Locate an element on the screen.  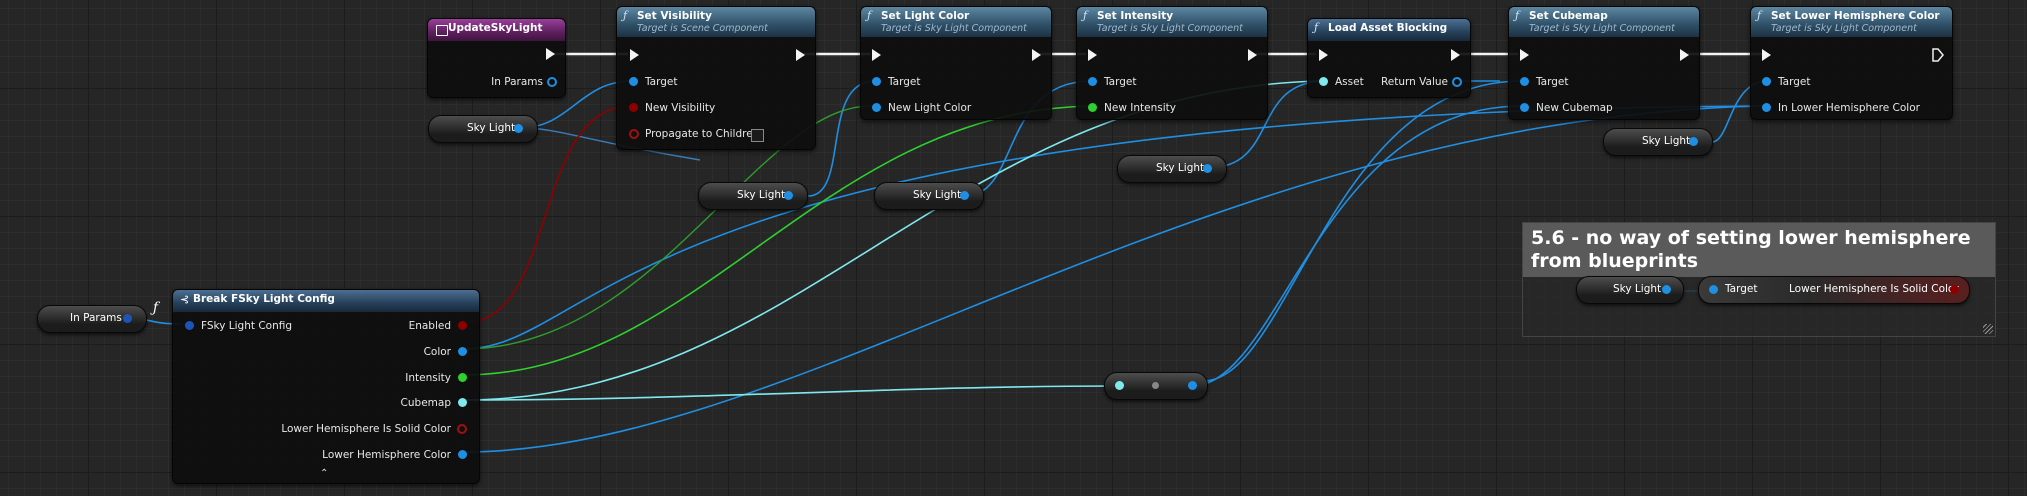
resize-handle-icon is located at coordinates (1988, 329).